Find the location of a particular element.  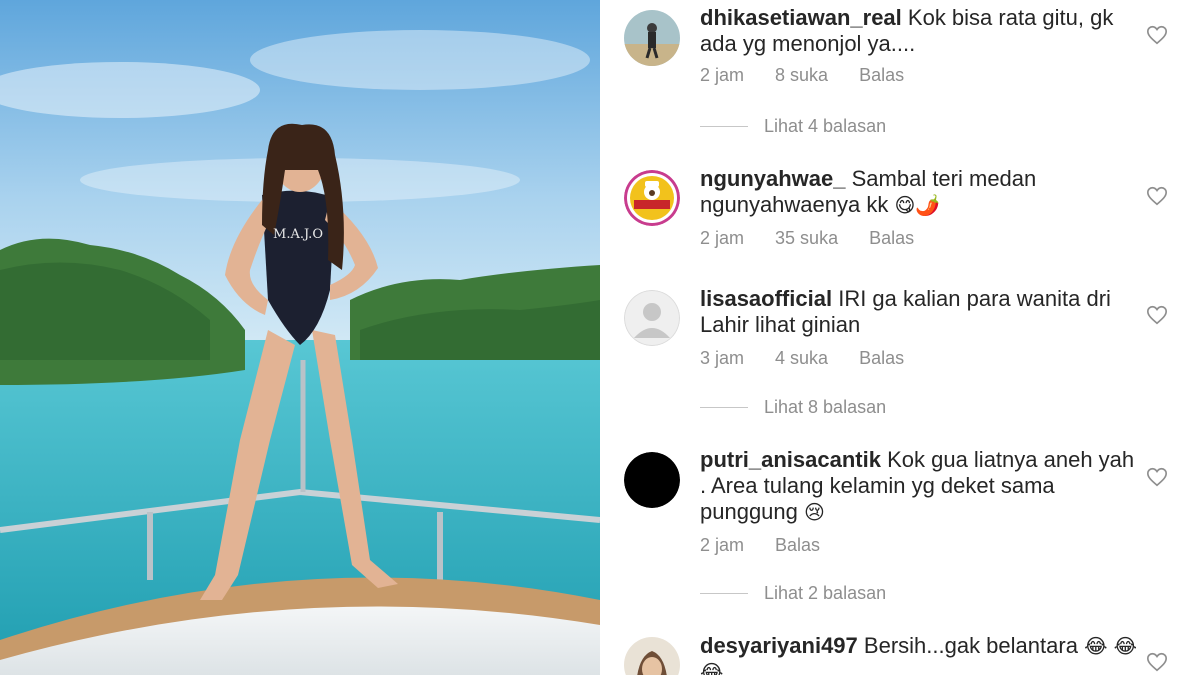

comment-username: desyariyani497 is located at coordinates (779, 645).